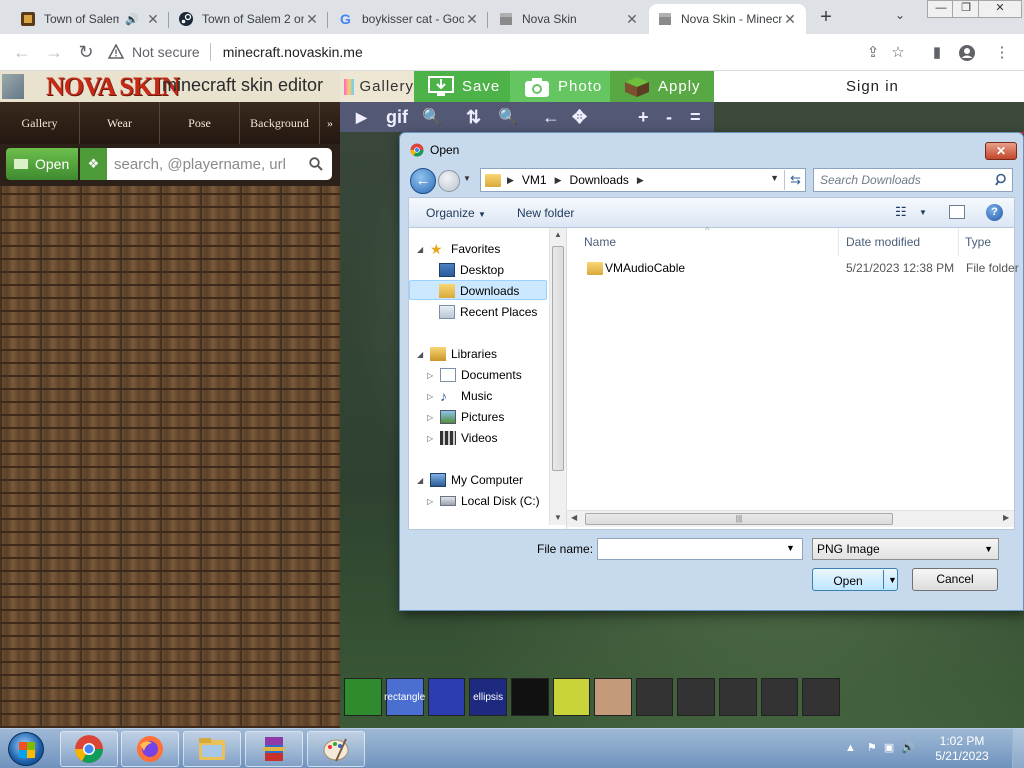 The height and width of the screenshot is (768, 1024). I want to click on scroll-left-icon: ◀, so click(574, 517).